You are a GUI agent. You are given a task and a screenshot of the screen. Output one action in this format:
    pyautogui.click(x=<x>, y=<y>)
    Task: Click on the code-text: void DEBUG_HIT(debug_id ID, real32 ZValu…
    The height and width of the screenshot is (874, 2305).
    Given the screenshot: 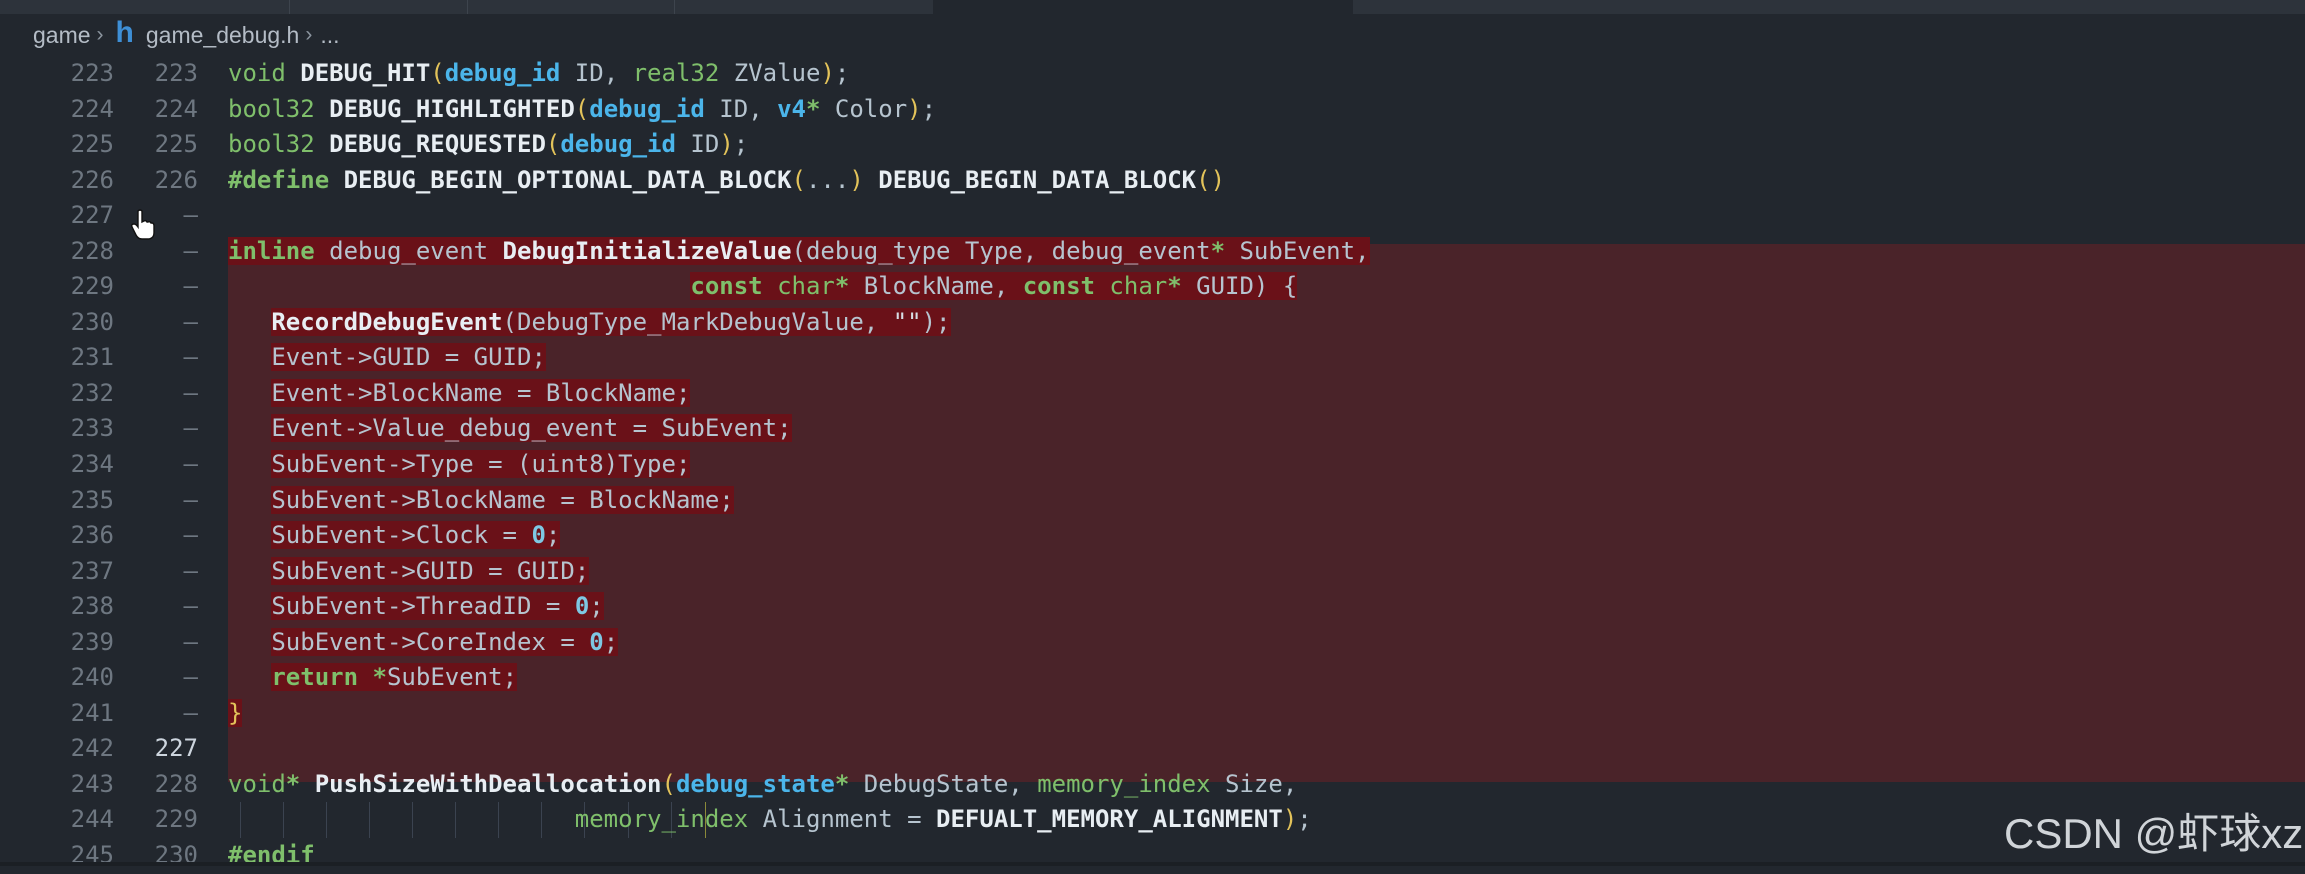 What is the action you would take?
    pyautogui.click(x=538, y=74)
    